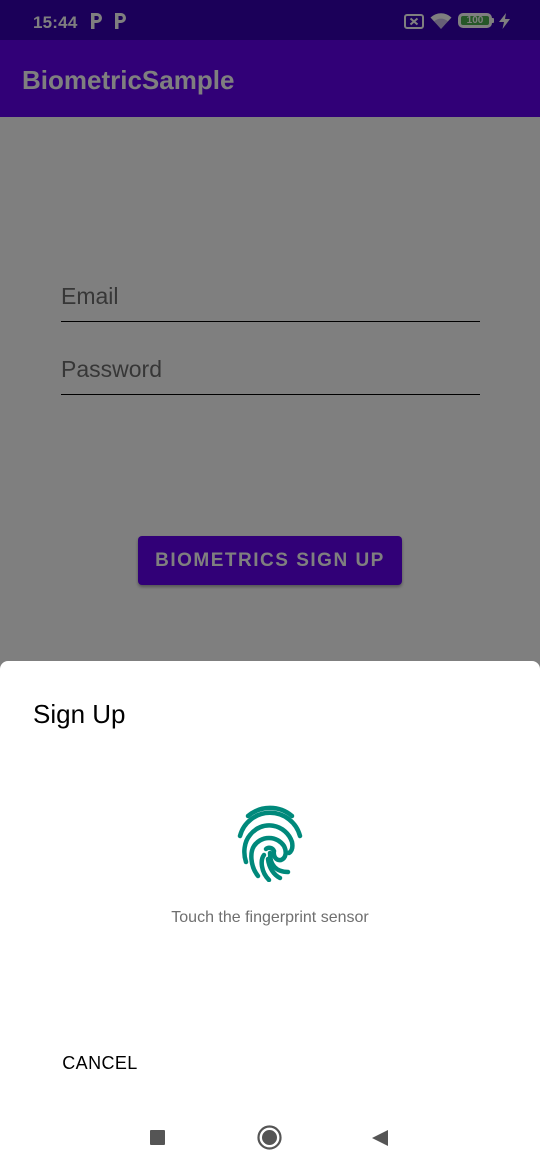 The image size is (540, 1170). What do you see at coordinates (100, 1063) in the screenshot?
I see `cancel-button: CANCEL` at bounding box center [100, 1063].